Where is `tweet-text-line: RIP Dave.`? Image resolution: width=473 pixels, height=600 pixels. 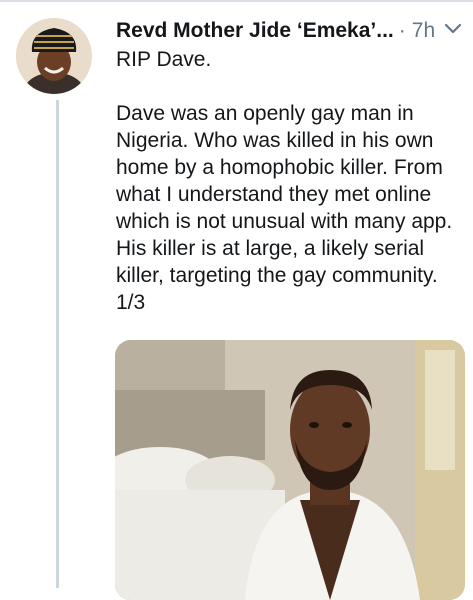
tweet-text-line: RIP Dave. is located at coordinates (164, 59).